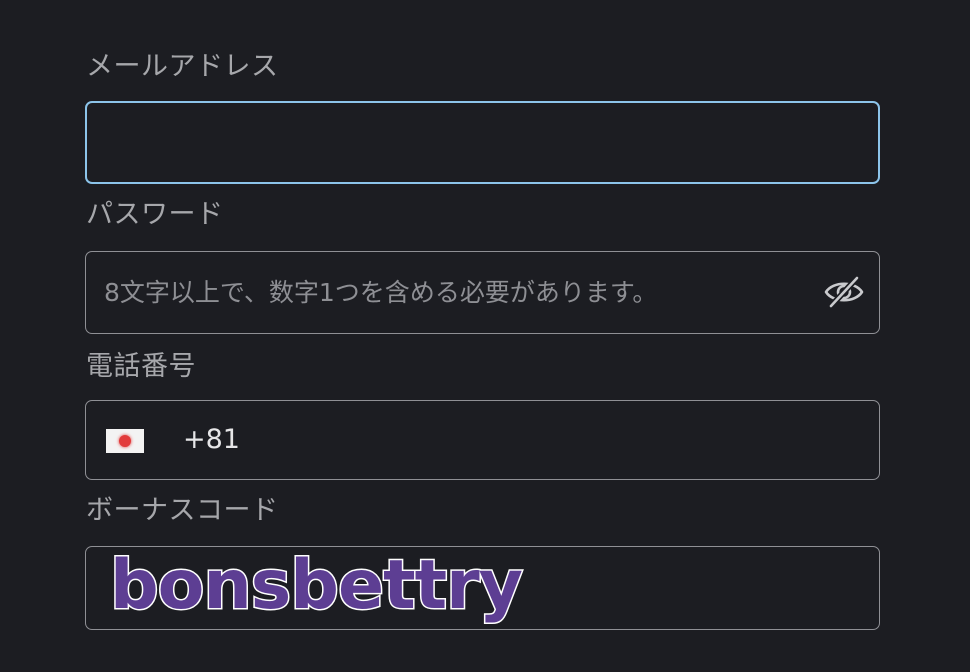  Describe the element at coordinates (141, 366) in the screenshot. I see `phone-label: 電話番号` at that location.